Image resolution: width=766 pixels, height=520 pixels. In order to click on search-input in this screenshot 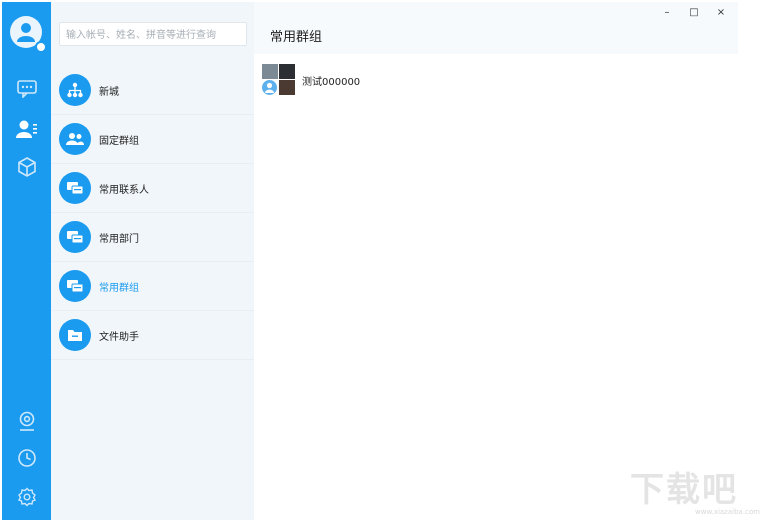, I will do `click(154, 35)`.